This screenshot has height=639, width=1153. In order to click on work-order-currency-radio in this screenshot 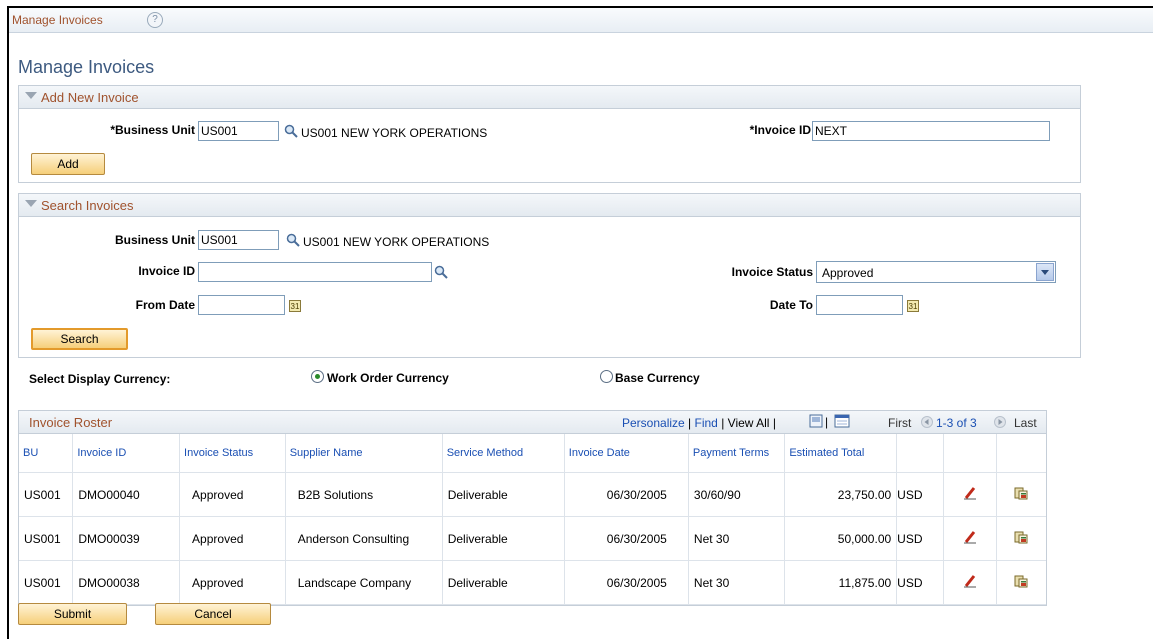, I will do `click(317, 376)`.